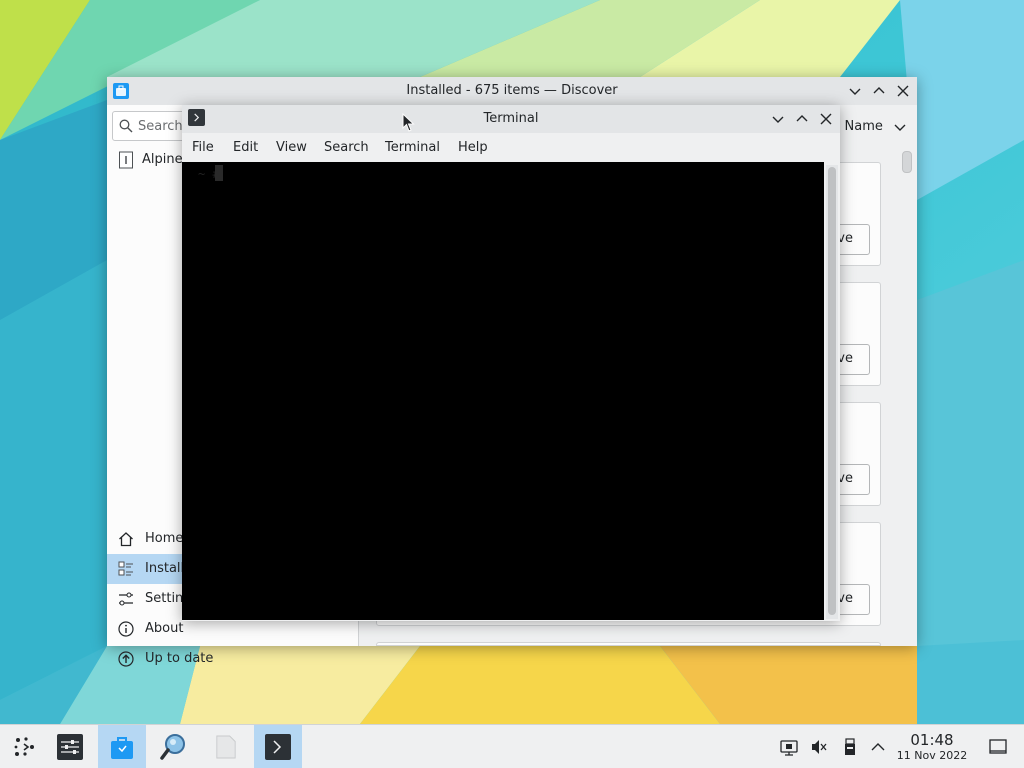 The width and height of the screenshot is (1024, 768). Describe the element at coordinates (233, 659) in the screenshot. I see `sidebar-item-up-to-date: Up to date` at that location.